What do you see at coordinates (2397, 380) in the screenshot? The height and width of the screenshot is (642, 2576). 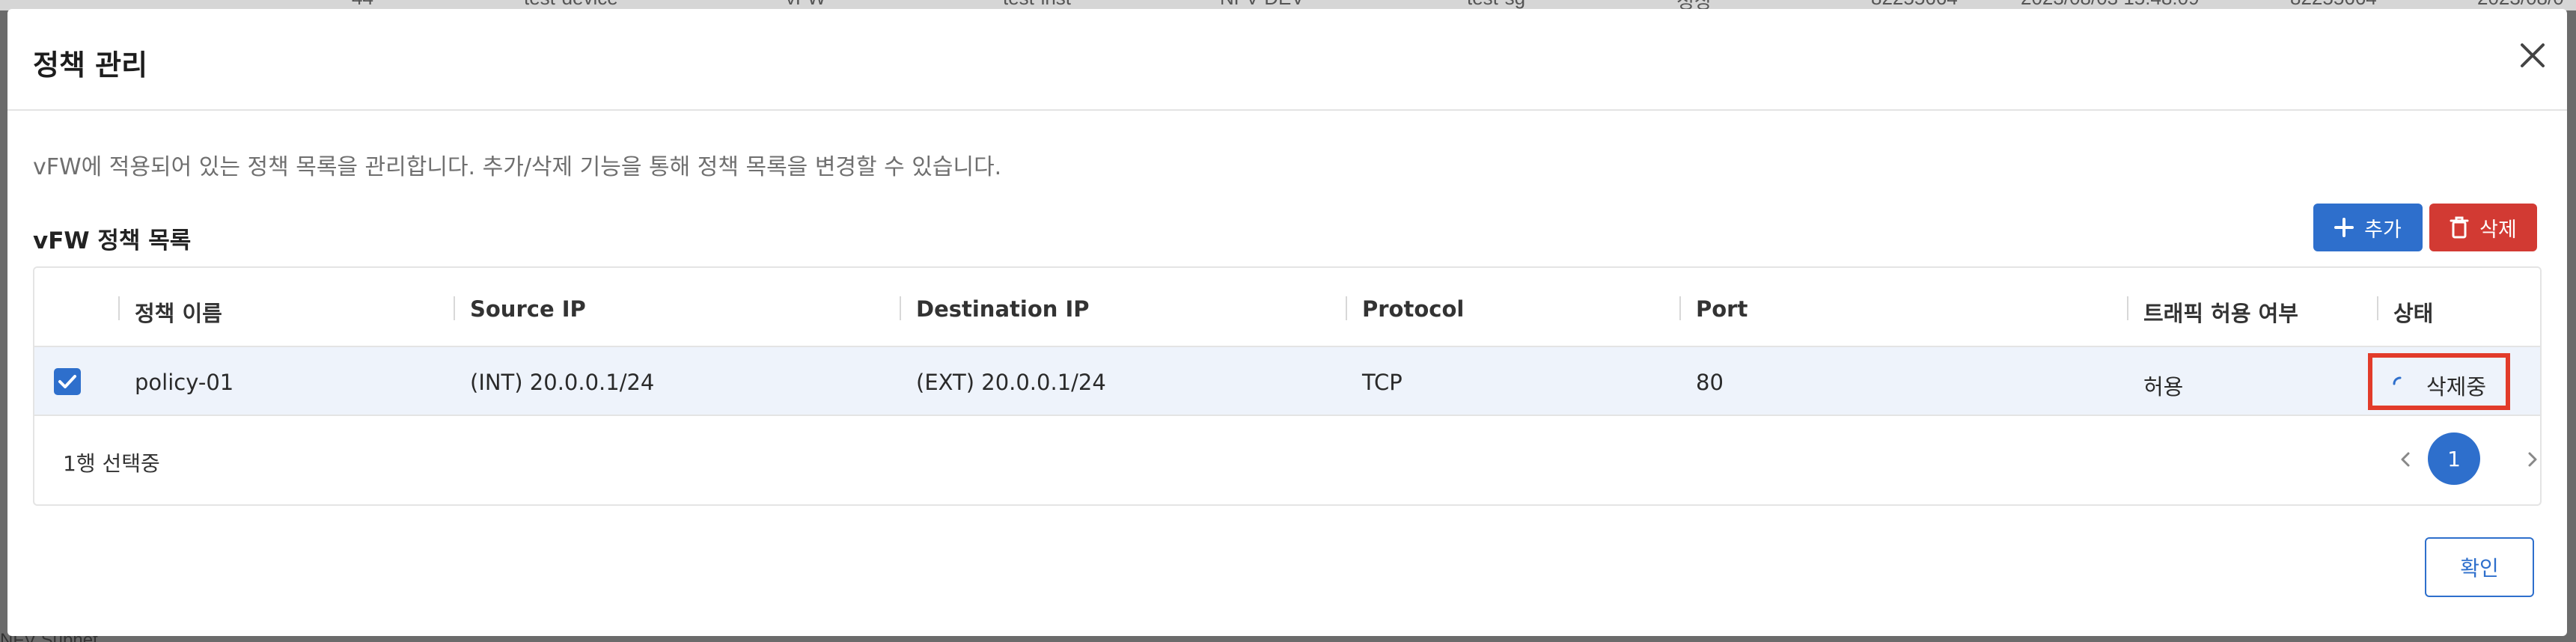 I see `spinner-icon` at bounding box center [2397, 380].